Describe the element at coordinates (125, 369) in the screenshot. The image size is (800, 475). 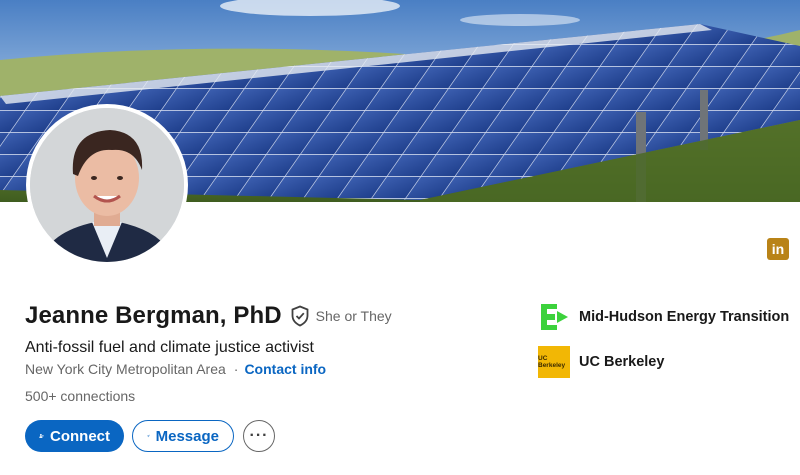
I see `location-text: New York City Metropolitan Area` at that location.